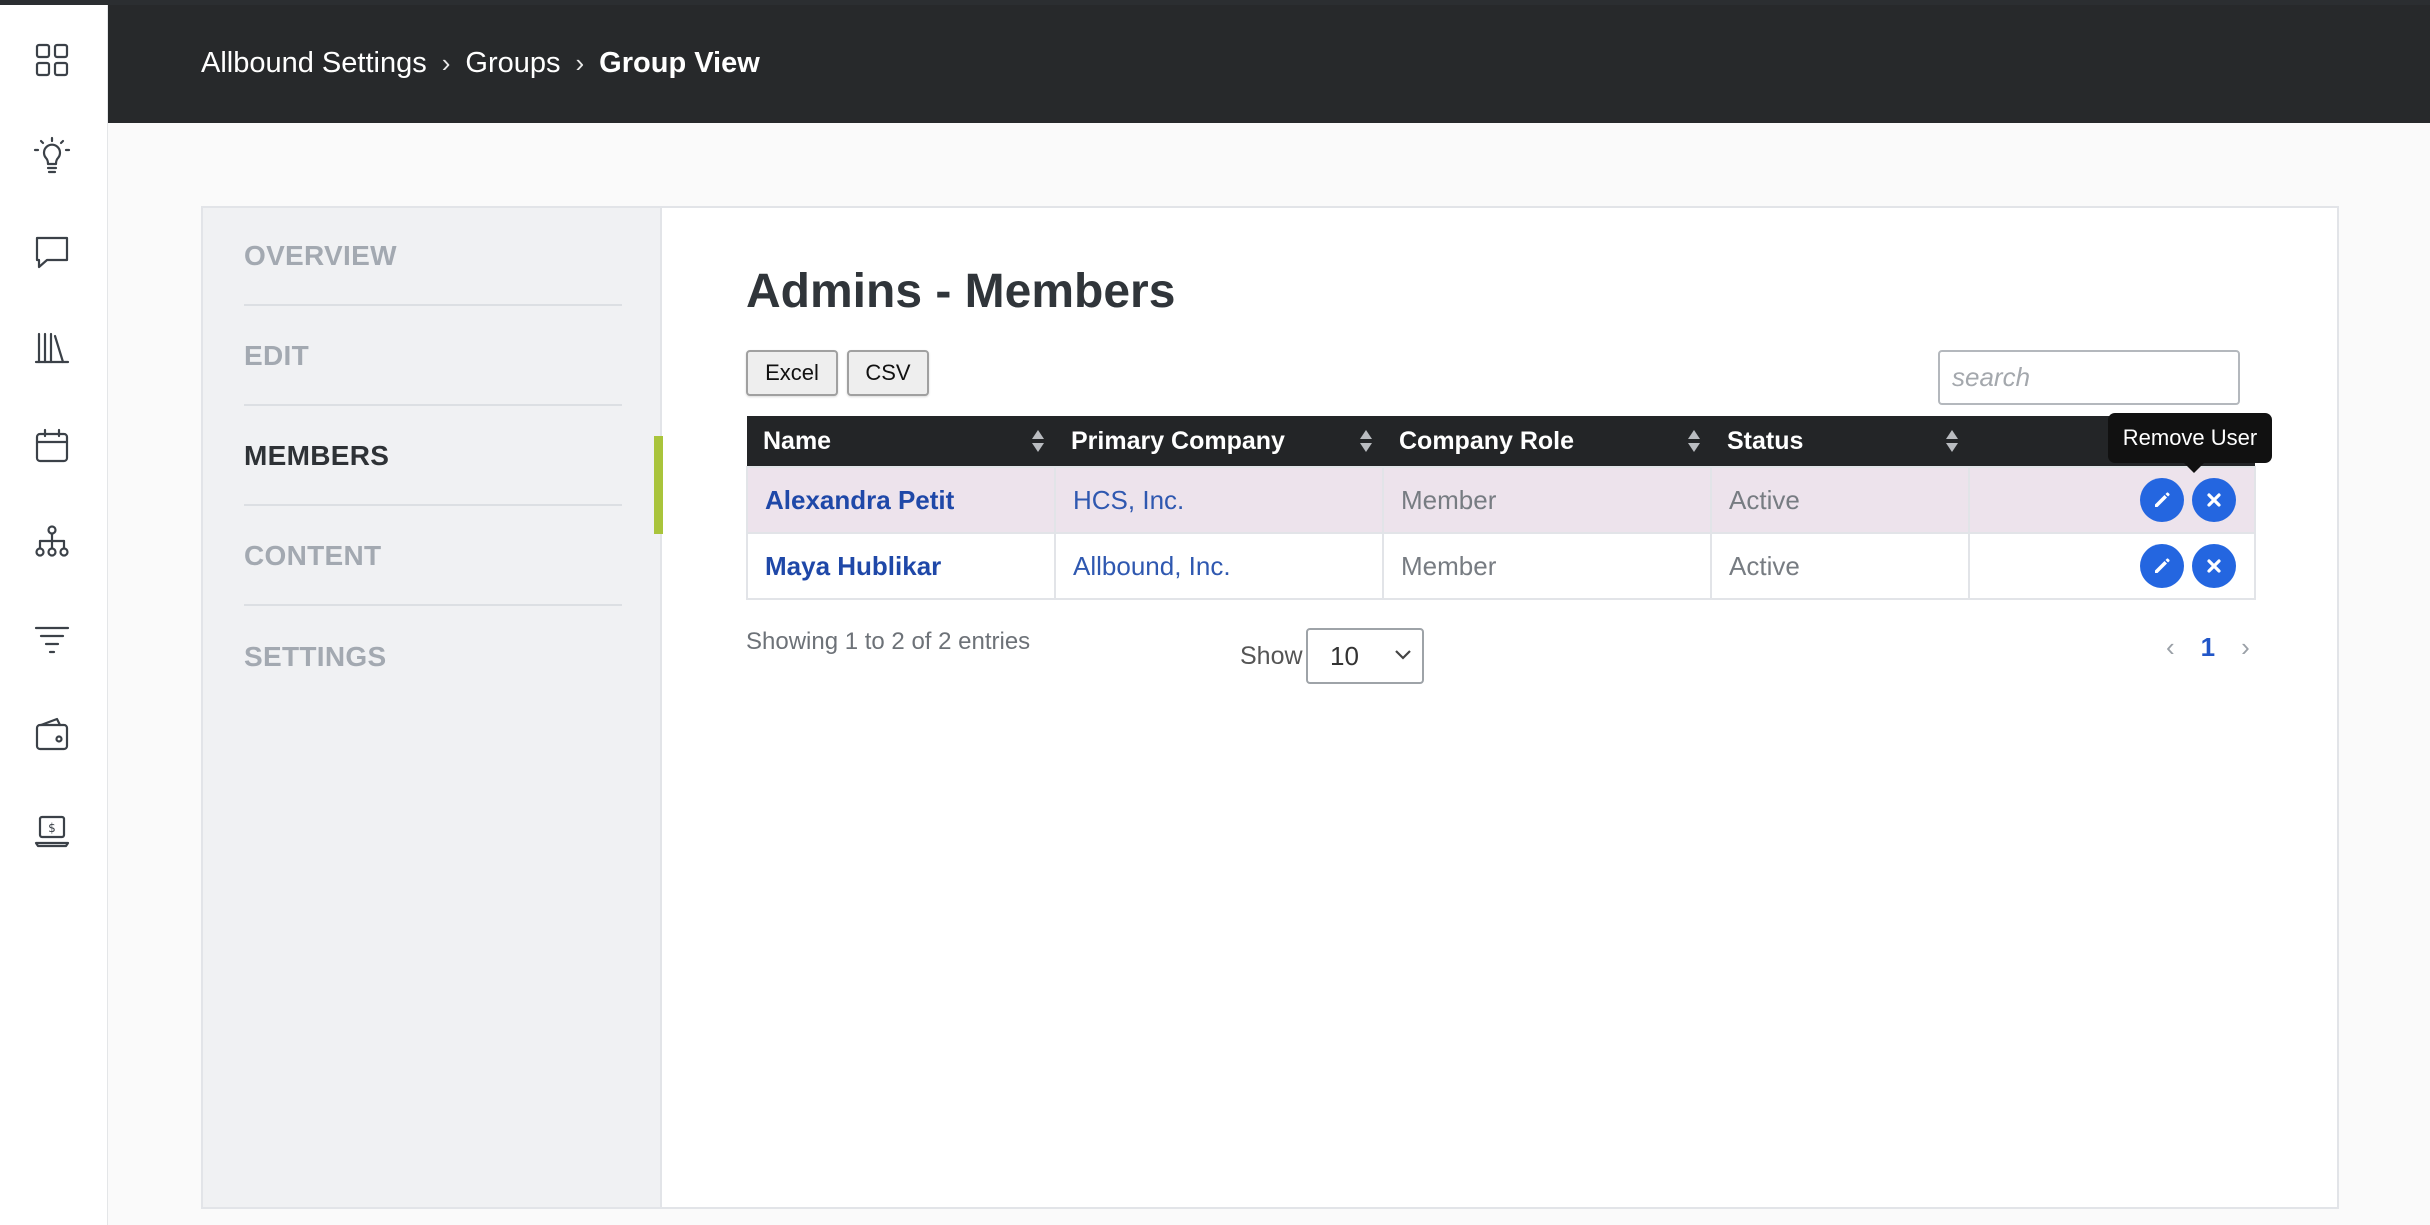 This screenshot has width=2430, height=1225. Describe the element at coordinates (52, 60) in the screenshot. I see `dashboard-icon` at that location.